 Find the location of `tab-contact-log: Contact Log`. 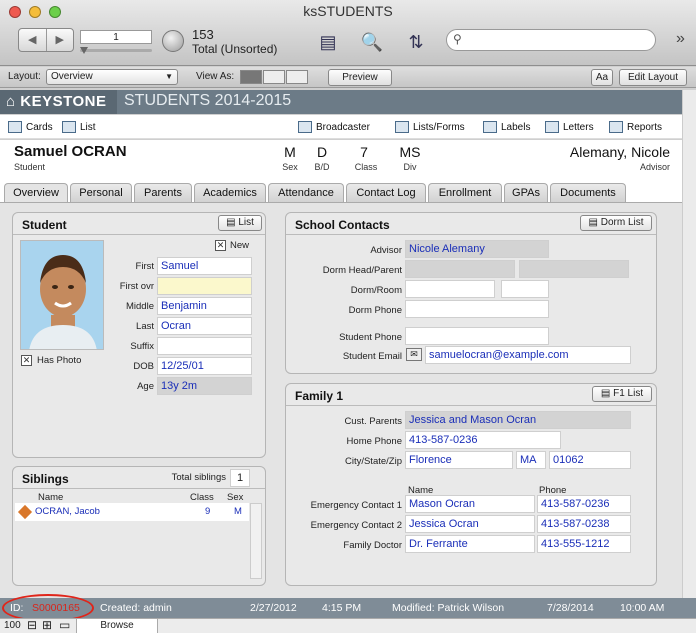

tab-contact-log: Contact Log is located at coordinates (386, 192).